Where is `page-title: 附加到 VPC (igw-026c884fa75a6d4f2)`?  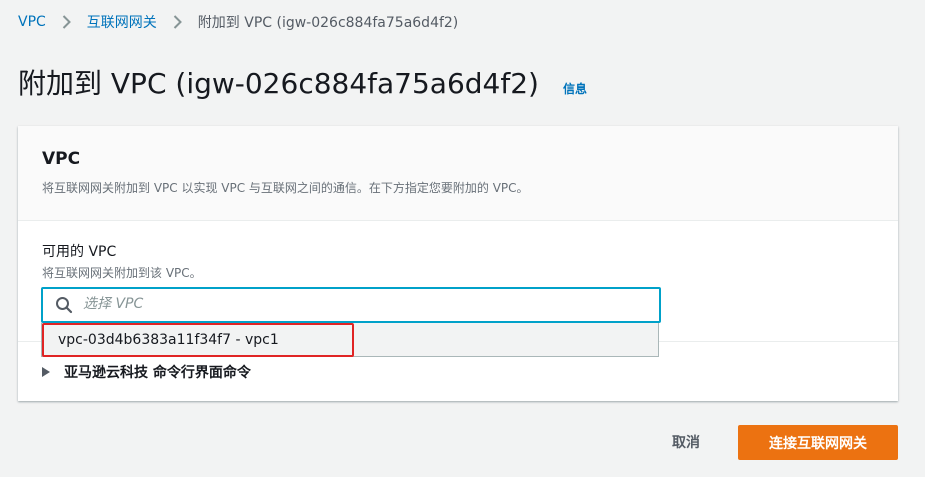
page-title: 附加到 VPC (igw-026c884fa75a6d4f2) is located at coordinates (278, 83).